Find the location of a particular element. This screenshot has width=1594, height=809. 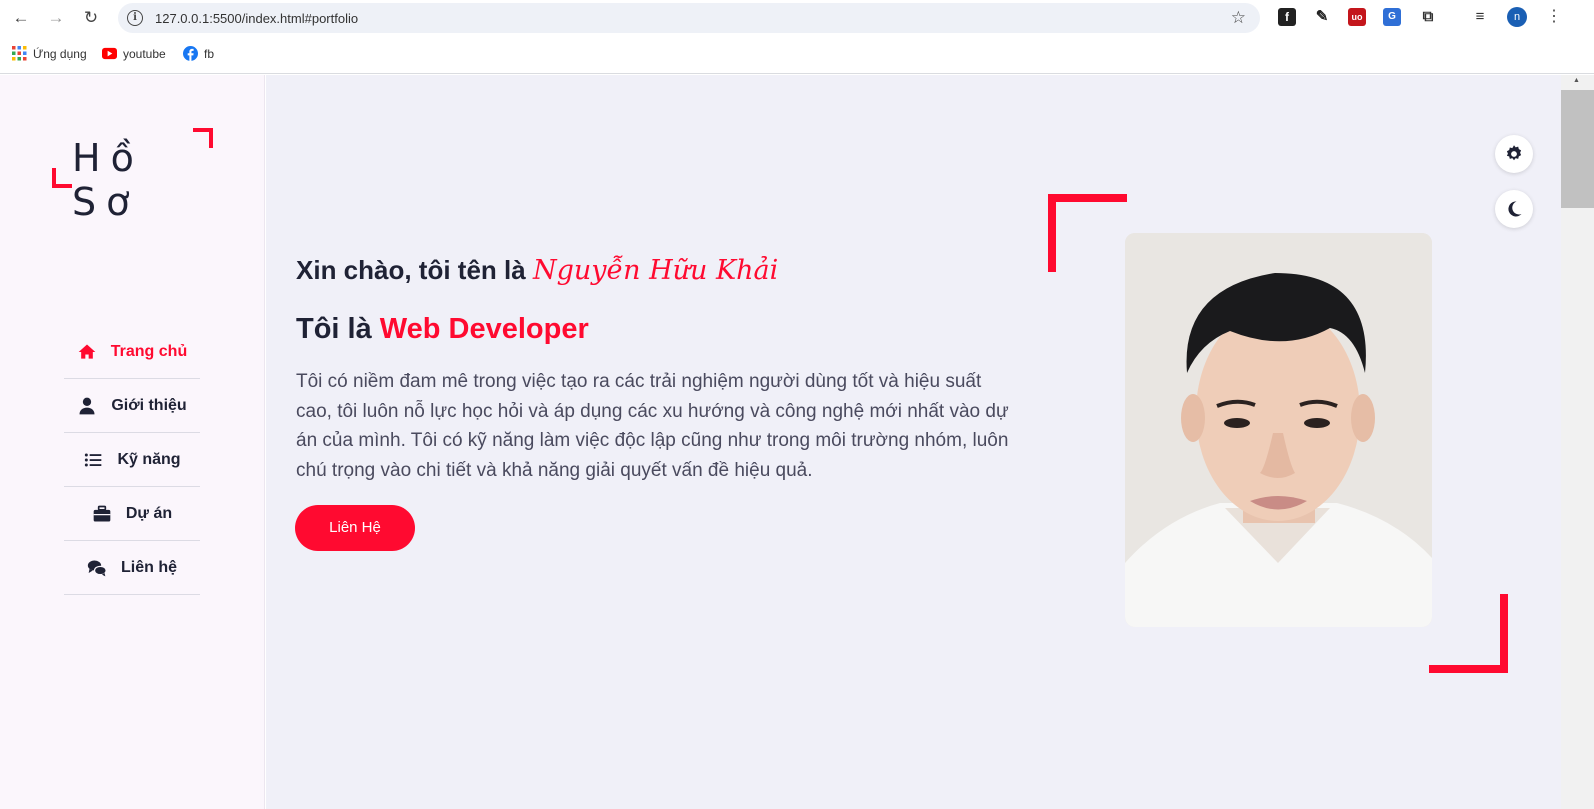

person-name: Nguyễn Hữu Khải is located at coordinates (655, 270).